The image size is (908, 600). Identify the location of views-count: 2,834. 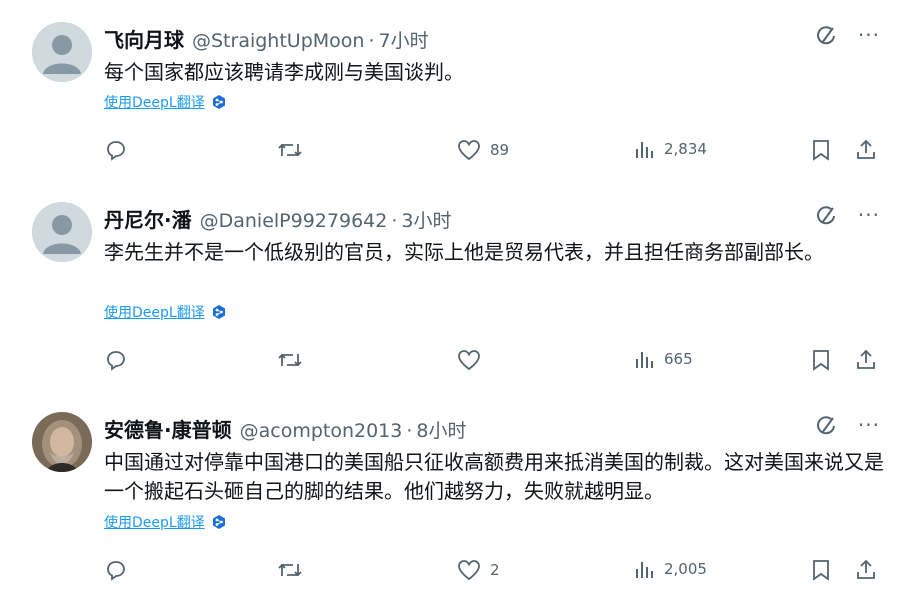
(685, 149).